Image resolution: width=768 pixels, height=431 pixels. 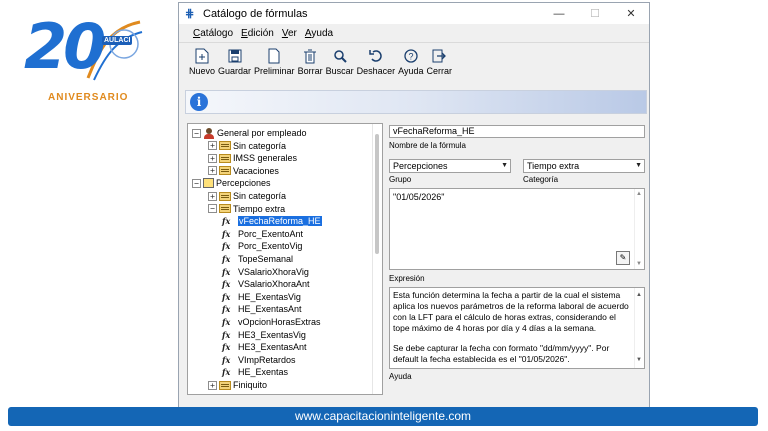 What do you see at coordinates (255, 13) in the screenshot?
I see `window-title: Catálogo de fórmulas` at bounding box center [255, 13].